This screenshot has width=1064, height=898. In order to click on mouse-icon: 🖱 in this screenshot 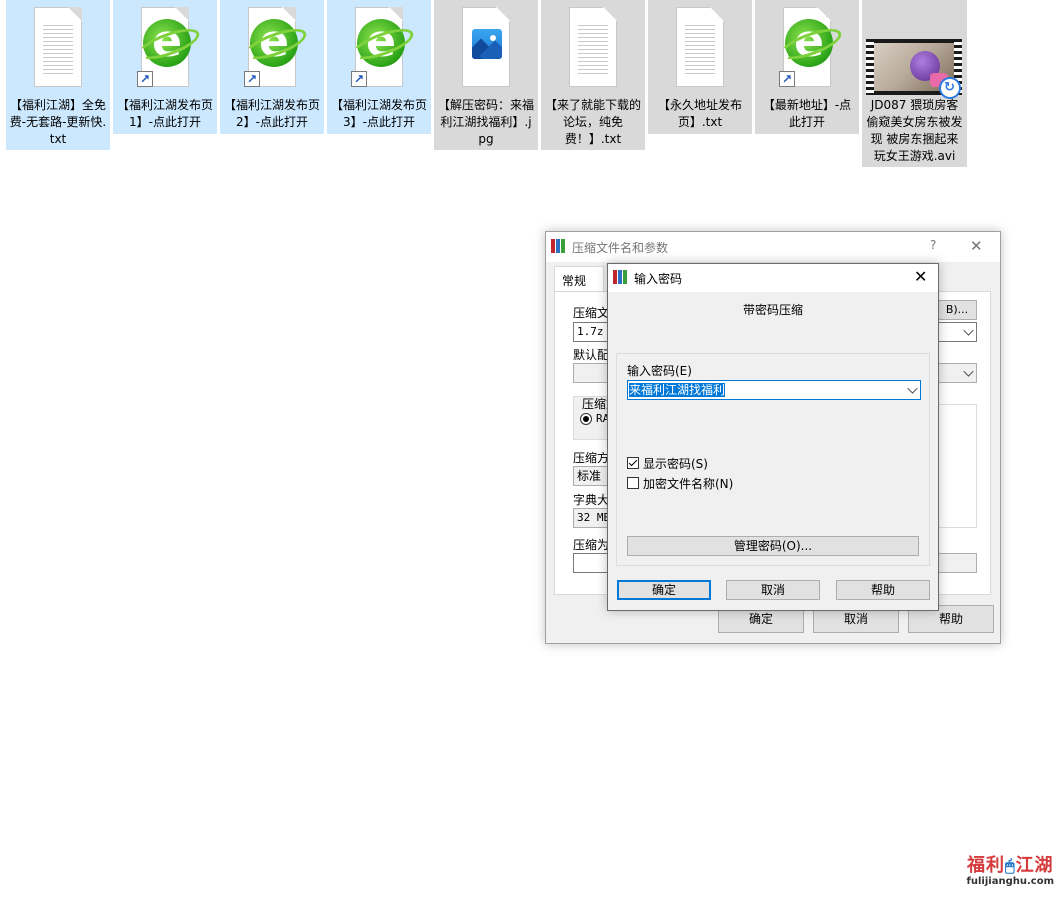, I will do `click(1010, 865)`.